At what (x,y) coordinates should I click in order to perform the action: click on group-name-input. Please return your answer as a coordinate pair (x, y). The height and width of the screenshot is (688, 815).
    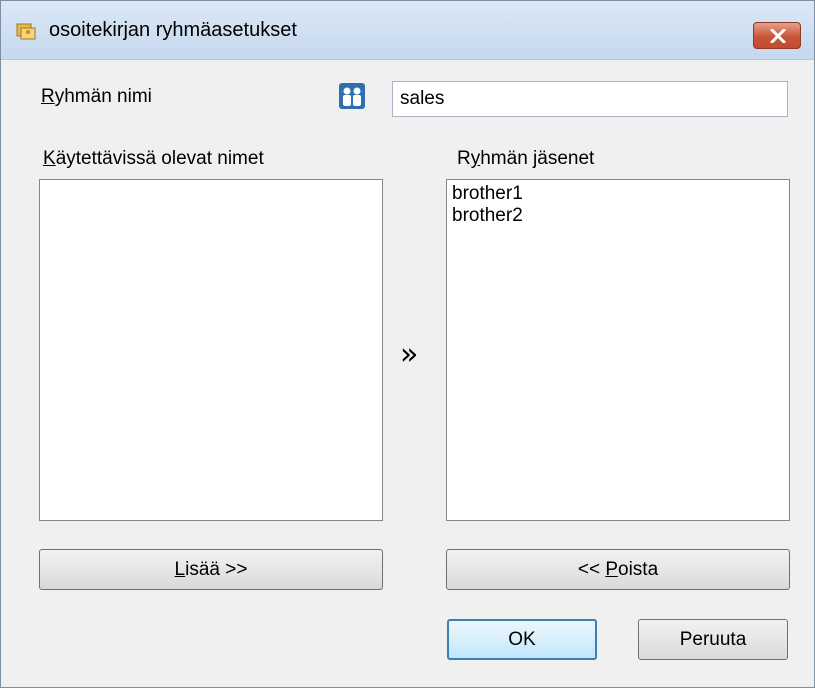
    Looking at the image, I should click on (590, 99).